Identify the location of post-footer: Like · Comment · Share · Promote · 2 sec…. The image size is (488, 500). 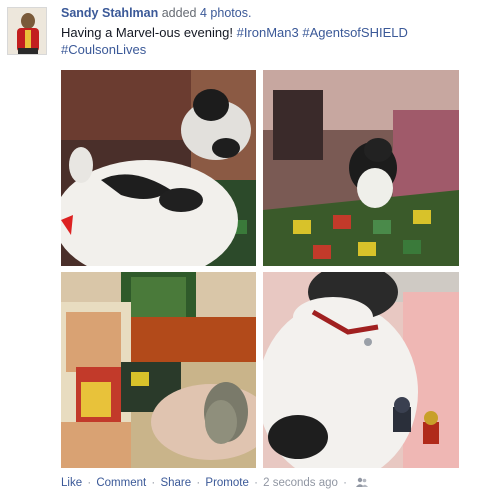
(215, 484).